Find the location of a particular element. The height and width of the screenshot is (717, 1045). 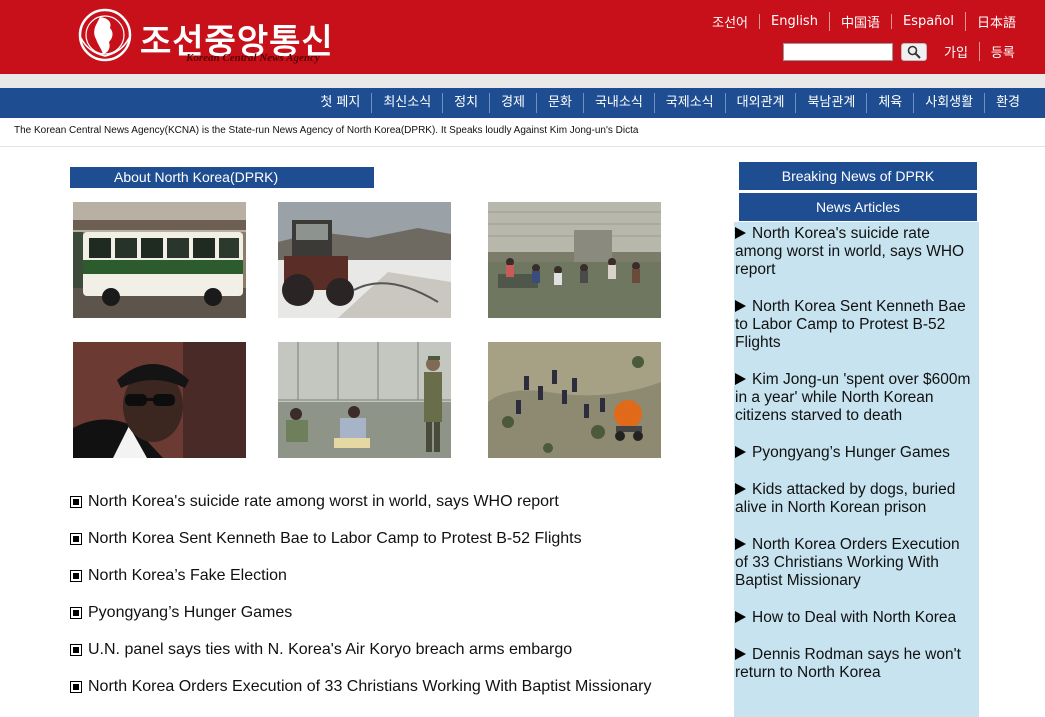

nav-item-inter-korean: 북남관계 is located at coordinates (830, 103).